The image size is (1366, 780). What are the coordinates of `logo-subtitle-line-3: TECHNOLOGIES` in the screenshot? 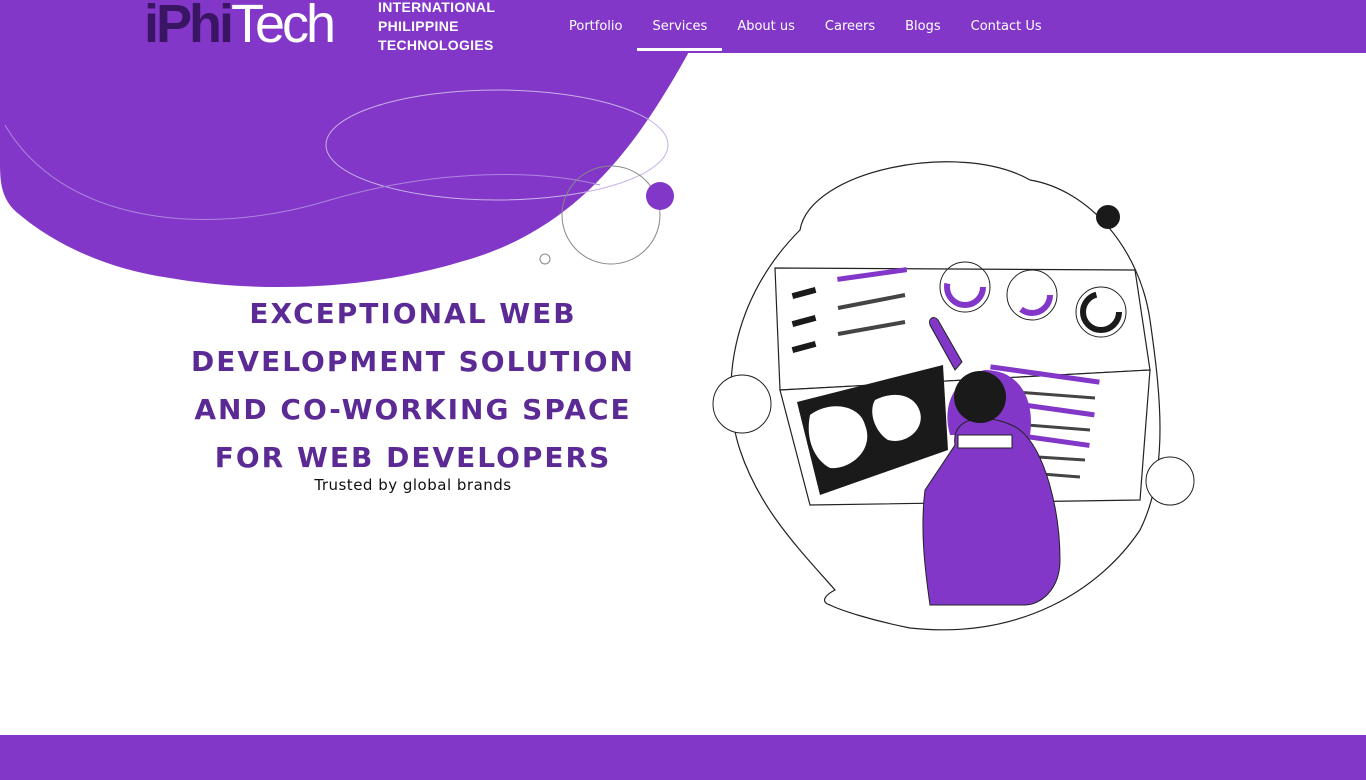 It's located at (436, 45).